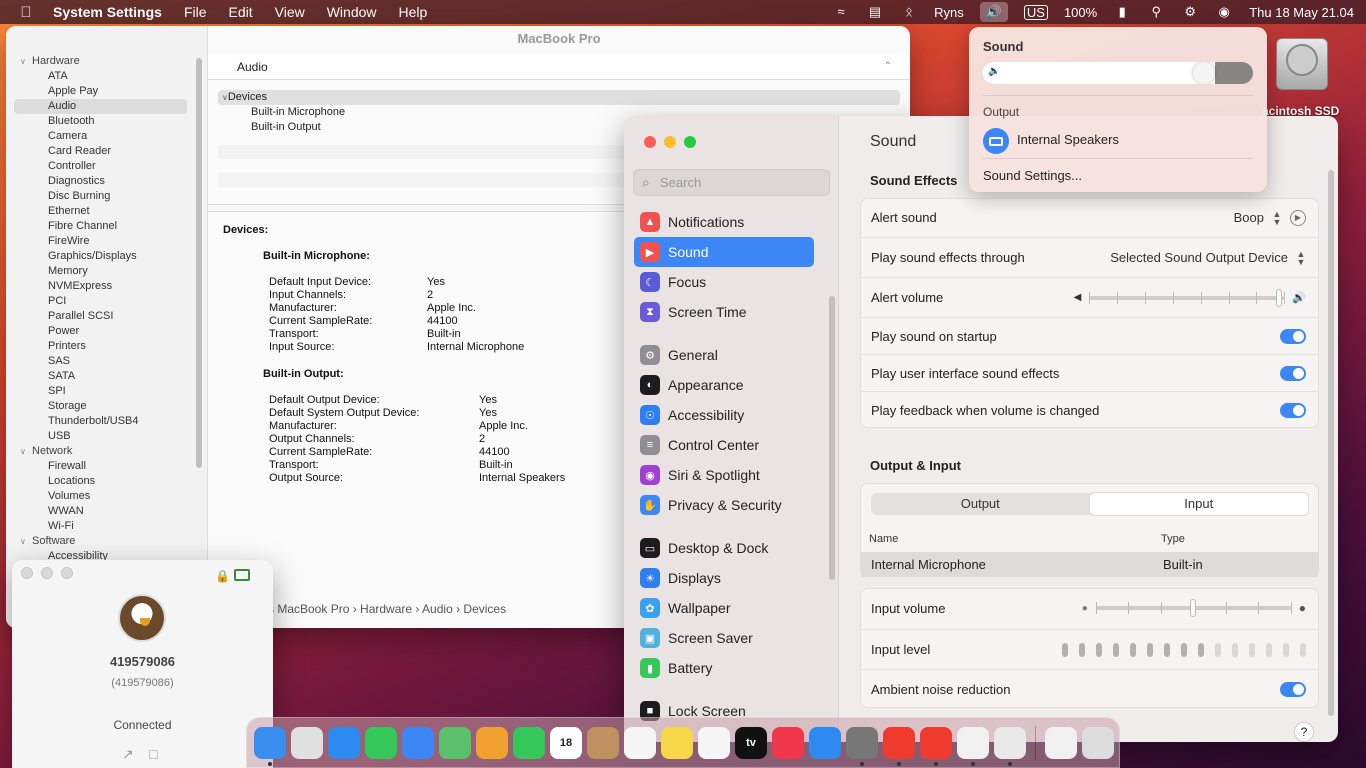  I want to click on menu-help: Help, so click(413, 12).